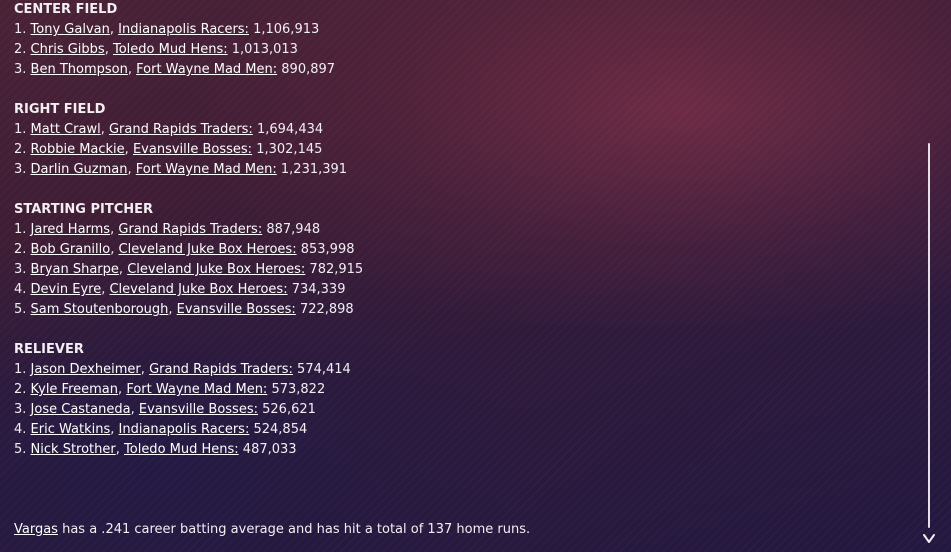 The height and width of the screenshot is (552, 951). I want to click on player-link: Matt Crawl, so click(66, 129).